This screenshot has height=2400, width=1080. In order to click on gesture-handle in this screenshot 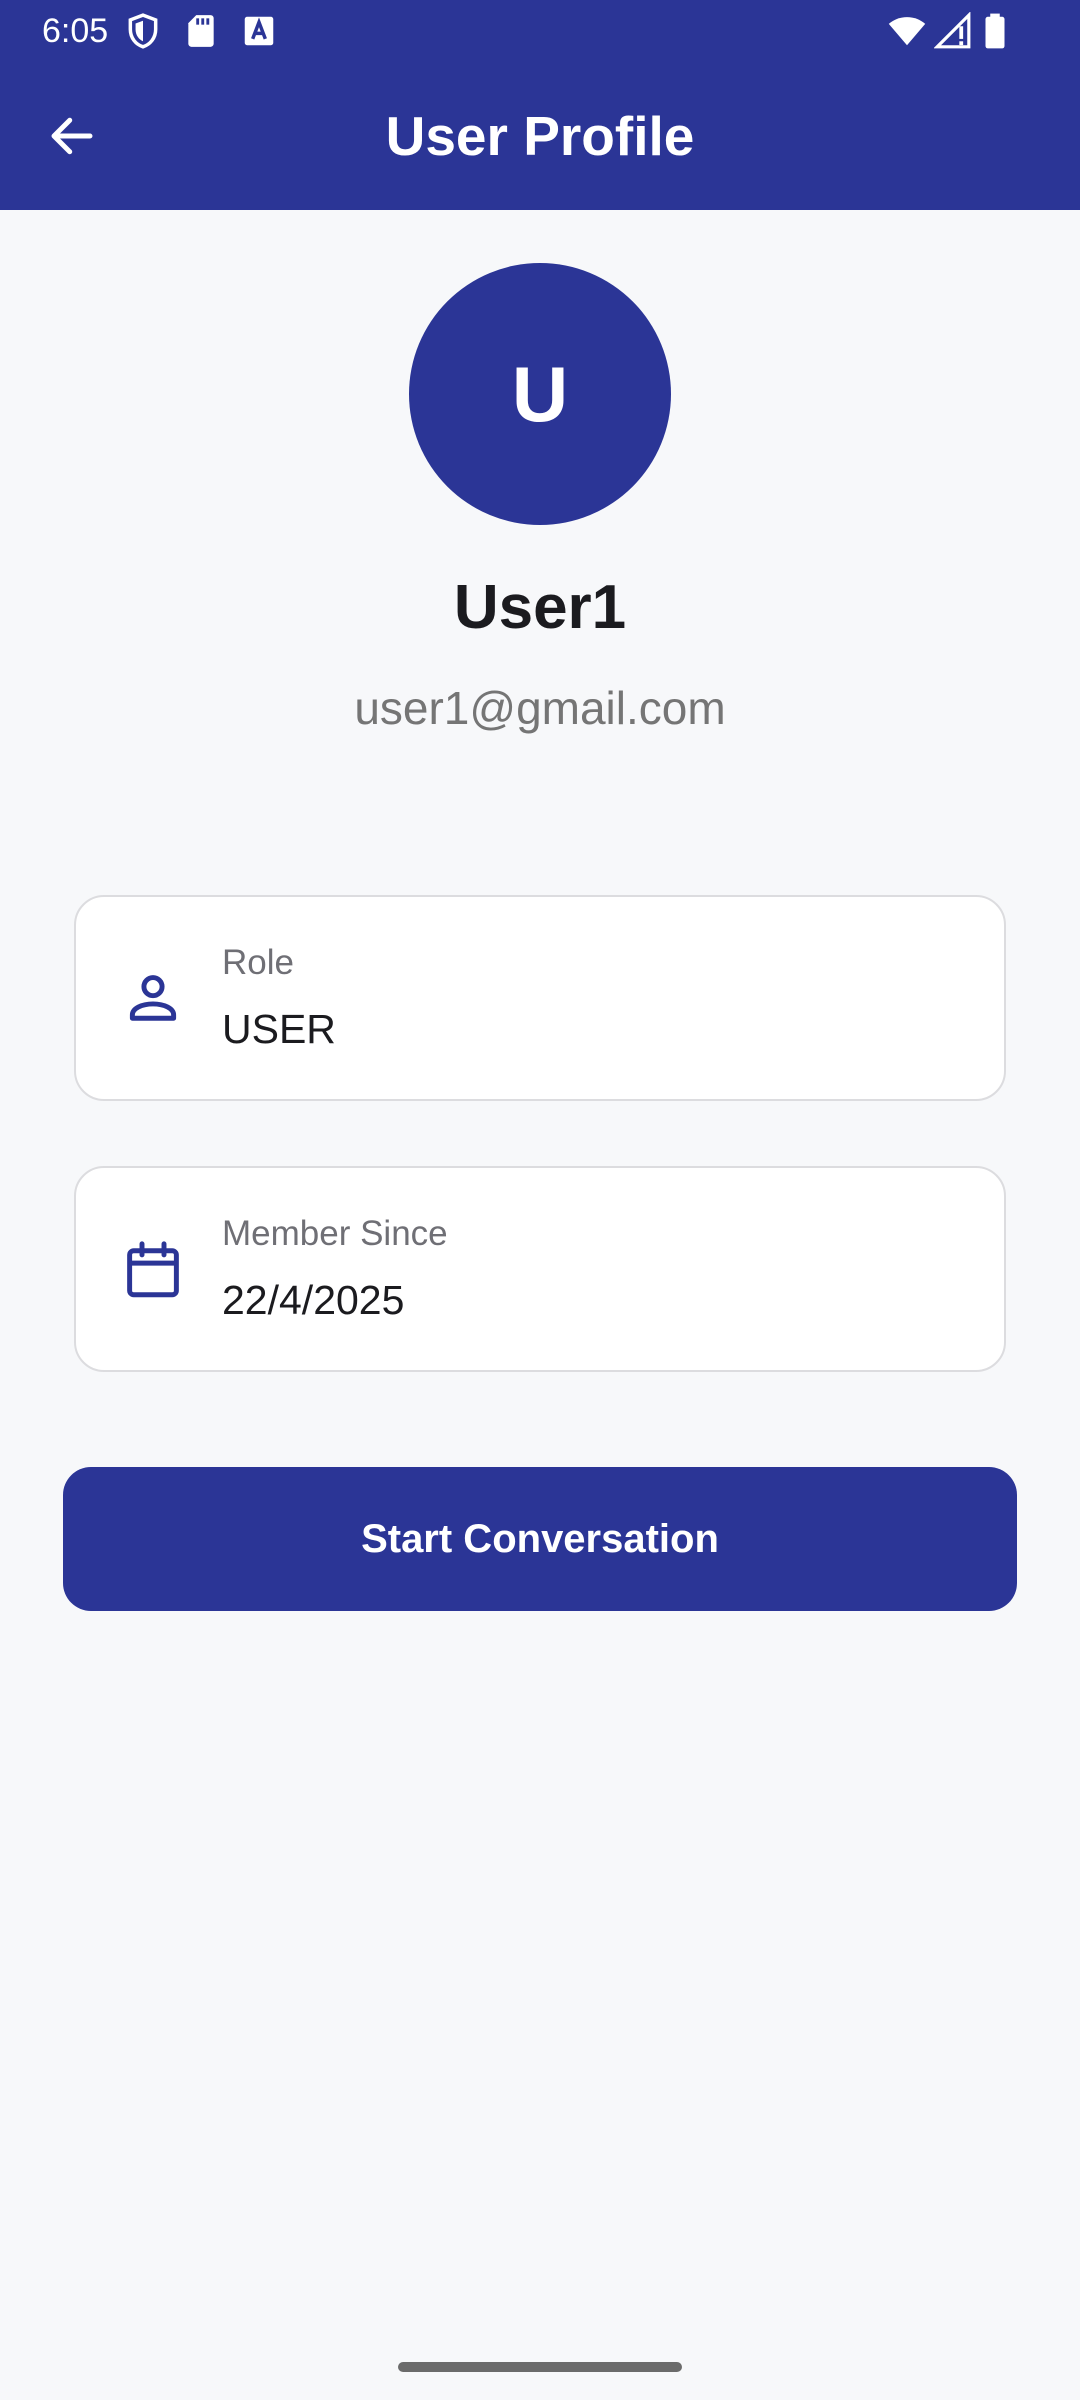, I will do `click(540, 2367)`.